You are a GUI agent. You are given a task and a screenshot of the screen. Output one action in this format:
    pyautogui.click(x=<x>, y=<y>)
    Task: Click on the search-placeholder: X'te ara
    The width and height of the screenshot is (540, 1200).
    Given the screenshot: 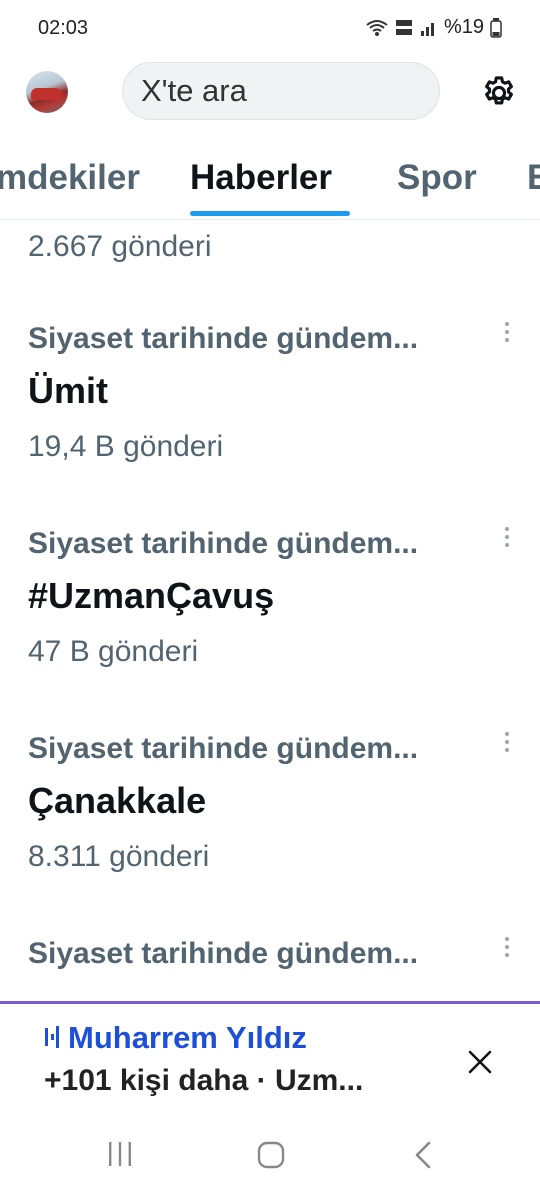 What is the action you would take?
    pyautogui.click(x=194, y=90)
    